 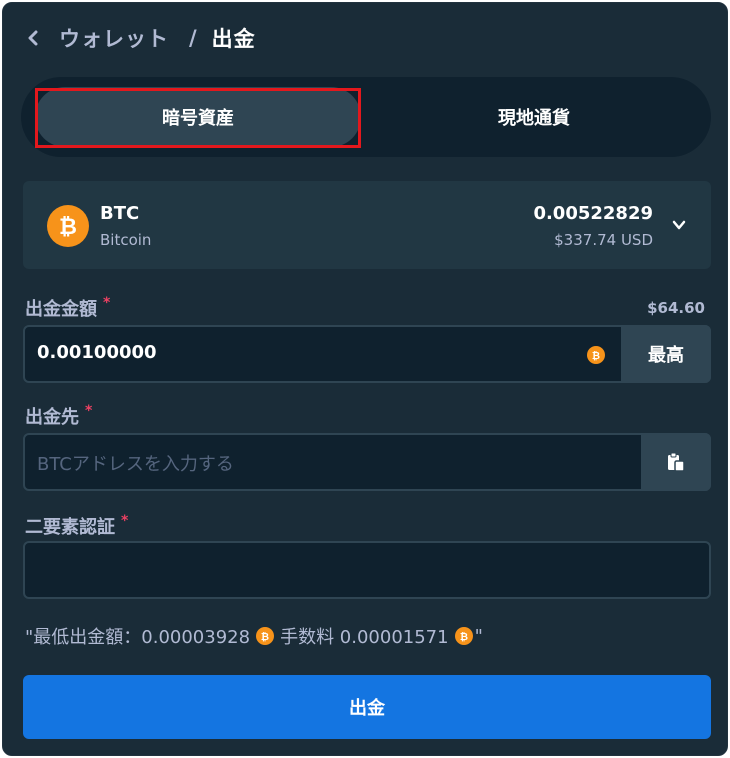 I want to click on address-input-placeholder: BTCアドレスを入力する, so click(x=135, y=463).